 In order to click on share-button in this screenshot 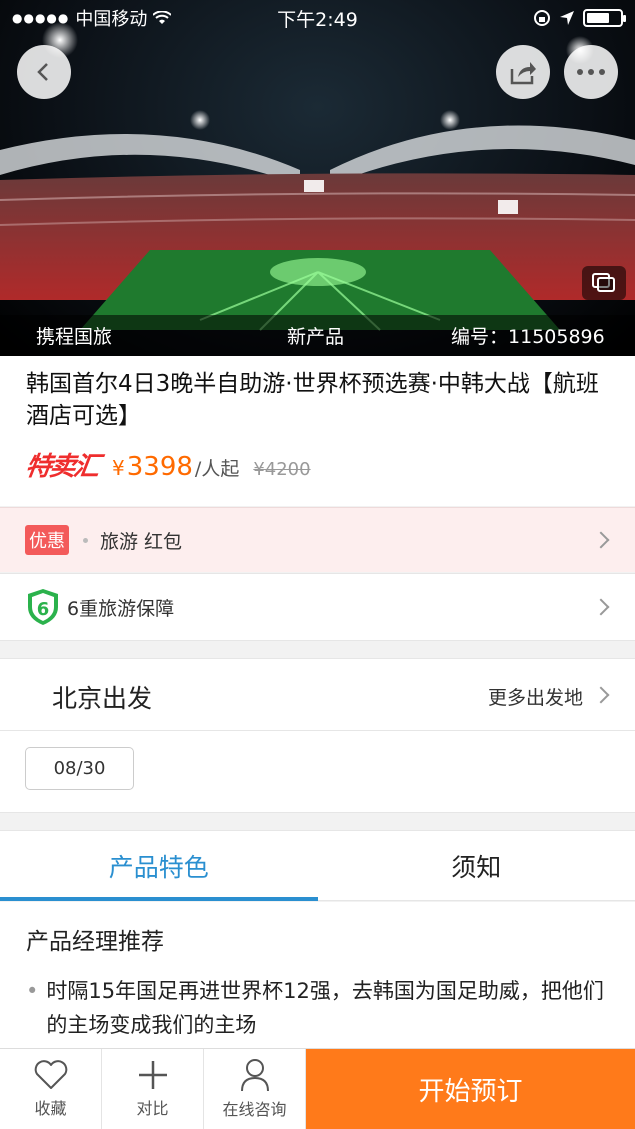, I will do `click(523, 72)`.